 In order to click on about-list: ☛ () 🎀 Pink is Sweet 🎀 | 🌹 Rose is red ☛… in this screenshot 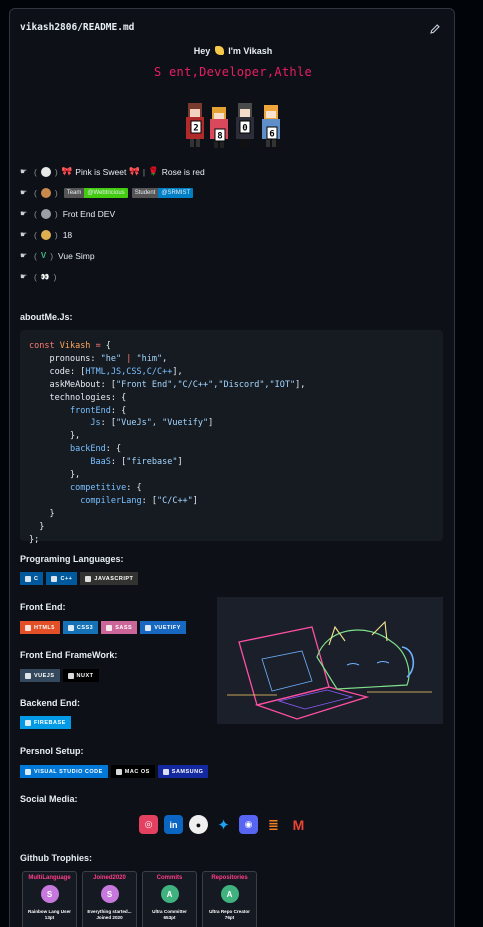, I will do `click(112, 224)`.